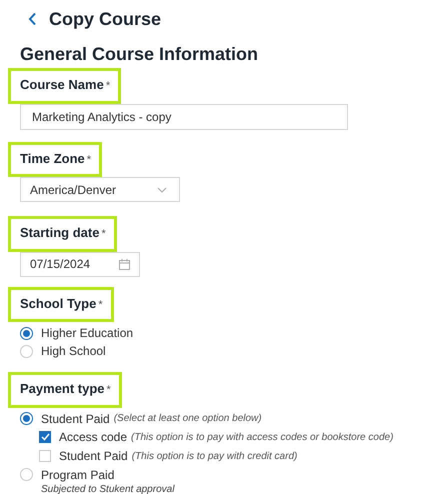 The height and width of the screenshot is (494, 445). Describe the element at coordinates (100, 189) in the screenshot. I see `dropdown-field: America/Denver` at that location.